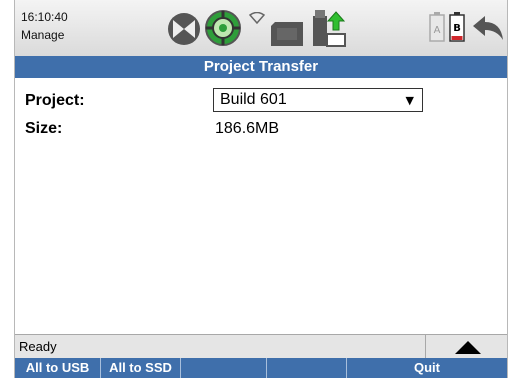 This screenshot has width=516, height=378. I want to click on clock-time: 16:10:40, so click(44, 17).